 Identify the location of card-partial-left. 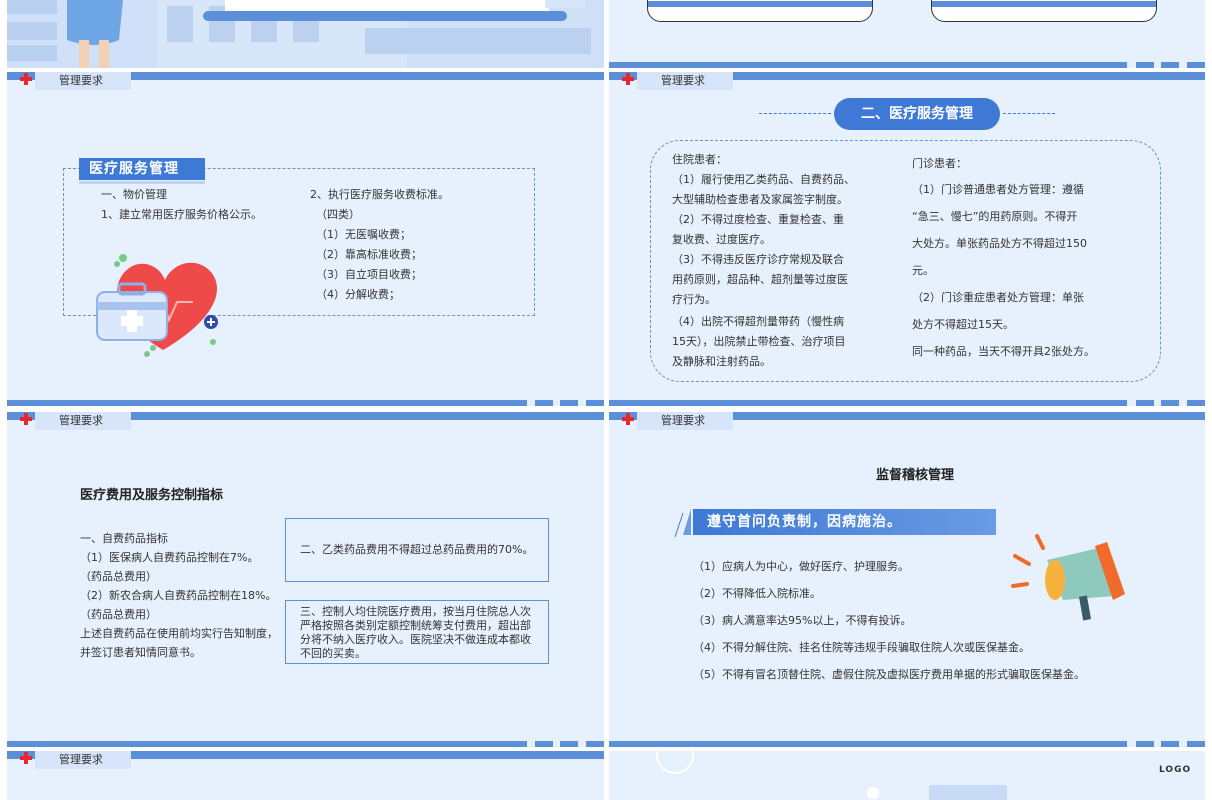
(760, 11).